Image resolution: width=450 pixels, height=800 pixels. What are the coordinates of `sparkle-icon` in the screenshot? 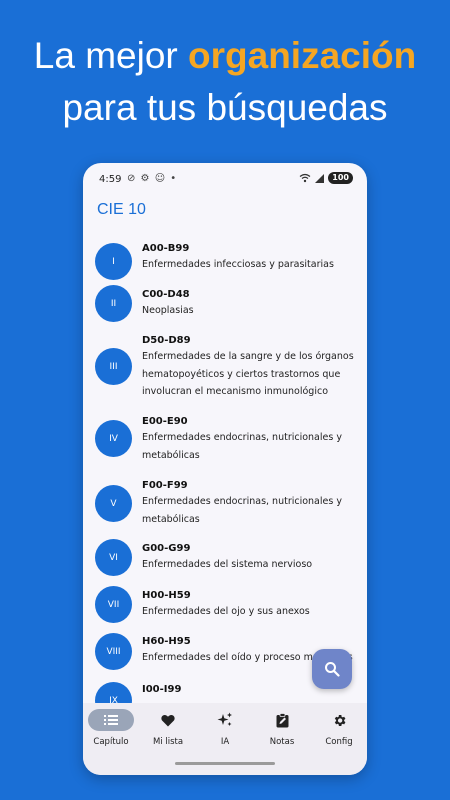 It's located at (224, 719).